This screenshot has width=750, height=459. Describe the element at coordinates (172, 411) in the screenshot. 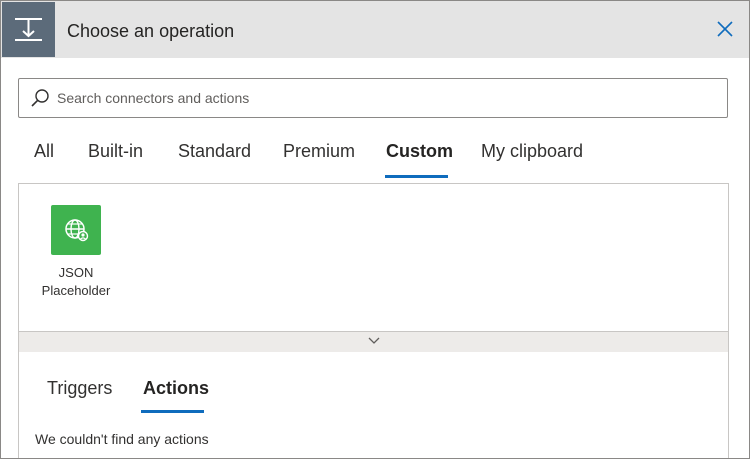

I see `active-results-tab-indicator` at that location.